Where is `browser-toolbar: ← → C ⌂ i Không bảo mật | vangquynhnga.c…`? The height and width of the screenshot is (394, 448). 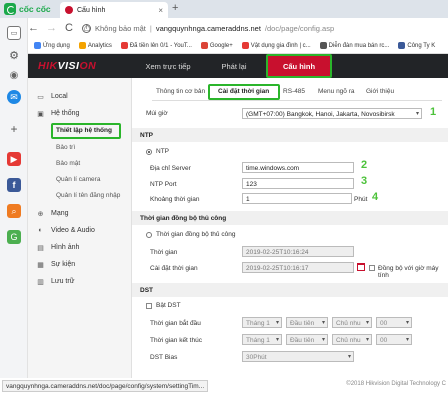 browser-toolbar: ← → C ⌂ i Không bảo mật | vangquynhnga.c… is located at coordinates (224, 28).